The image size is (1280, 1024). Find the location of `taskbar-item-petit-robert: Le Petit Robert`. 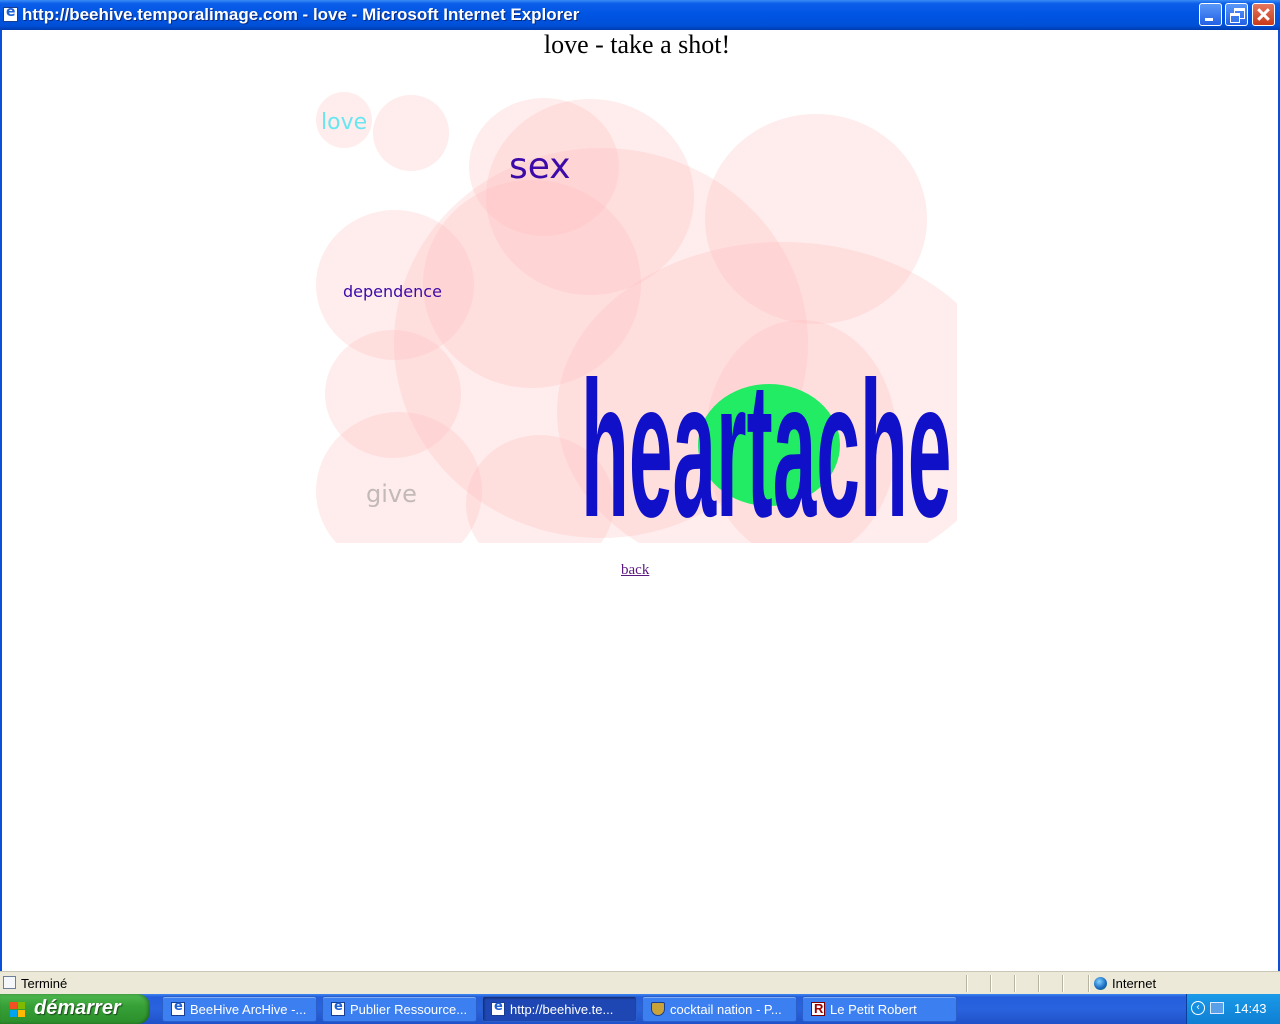

taskbar-item-petit-robert: Le Petit Robert is located at coordinates (879, 1009).